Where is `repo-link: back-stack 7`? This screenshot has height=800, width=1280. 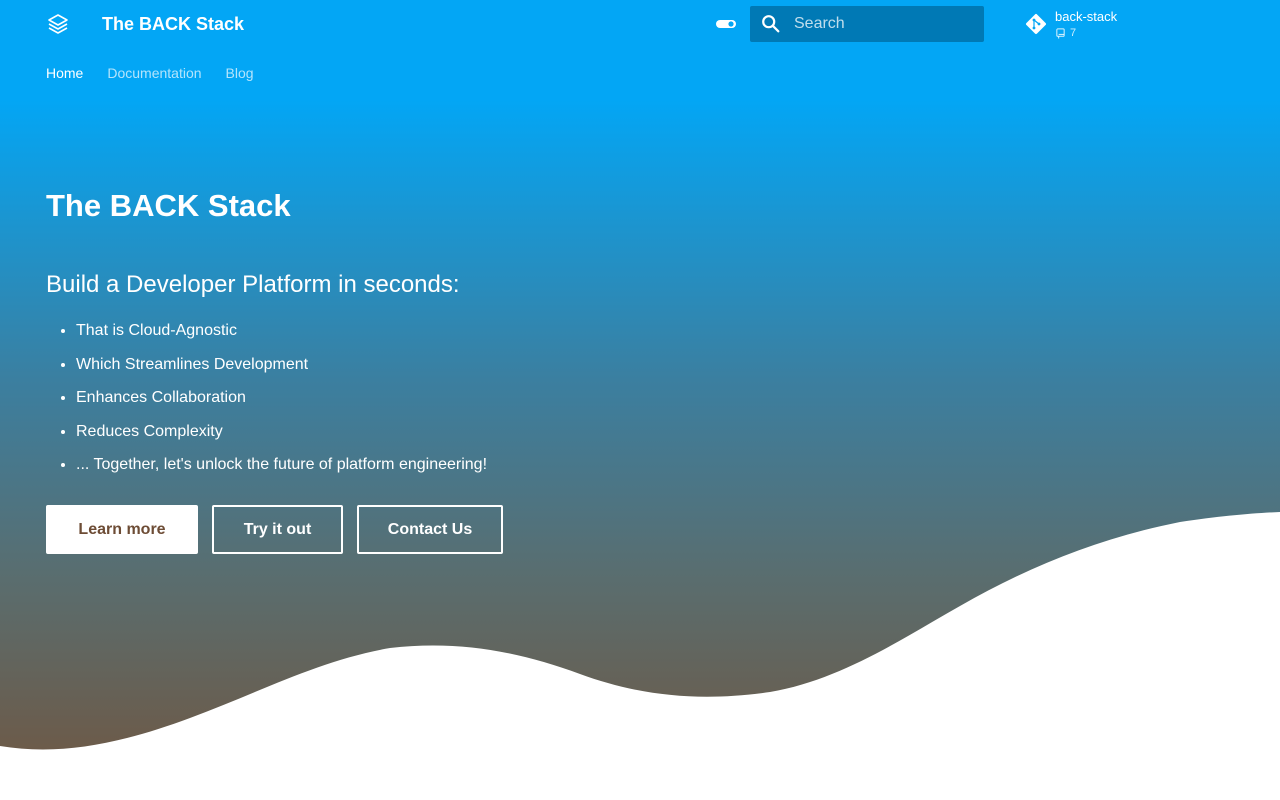 repo-link: back-stack 7 is located at coordinates (1089, 25).